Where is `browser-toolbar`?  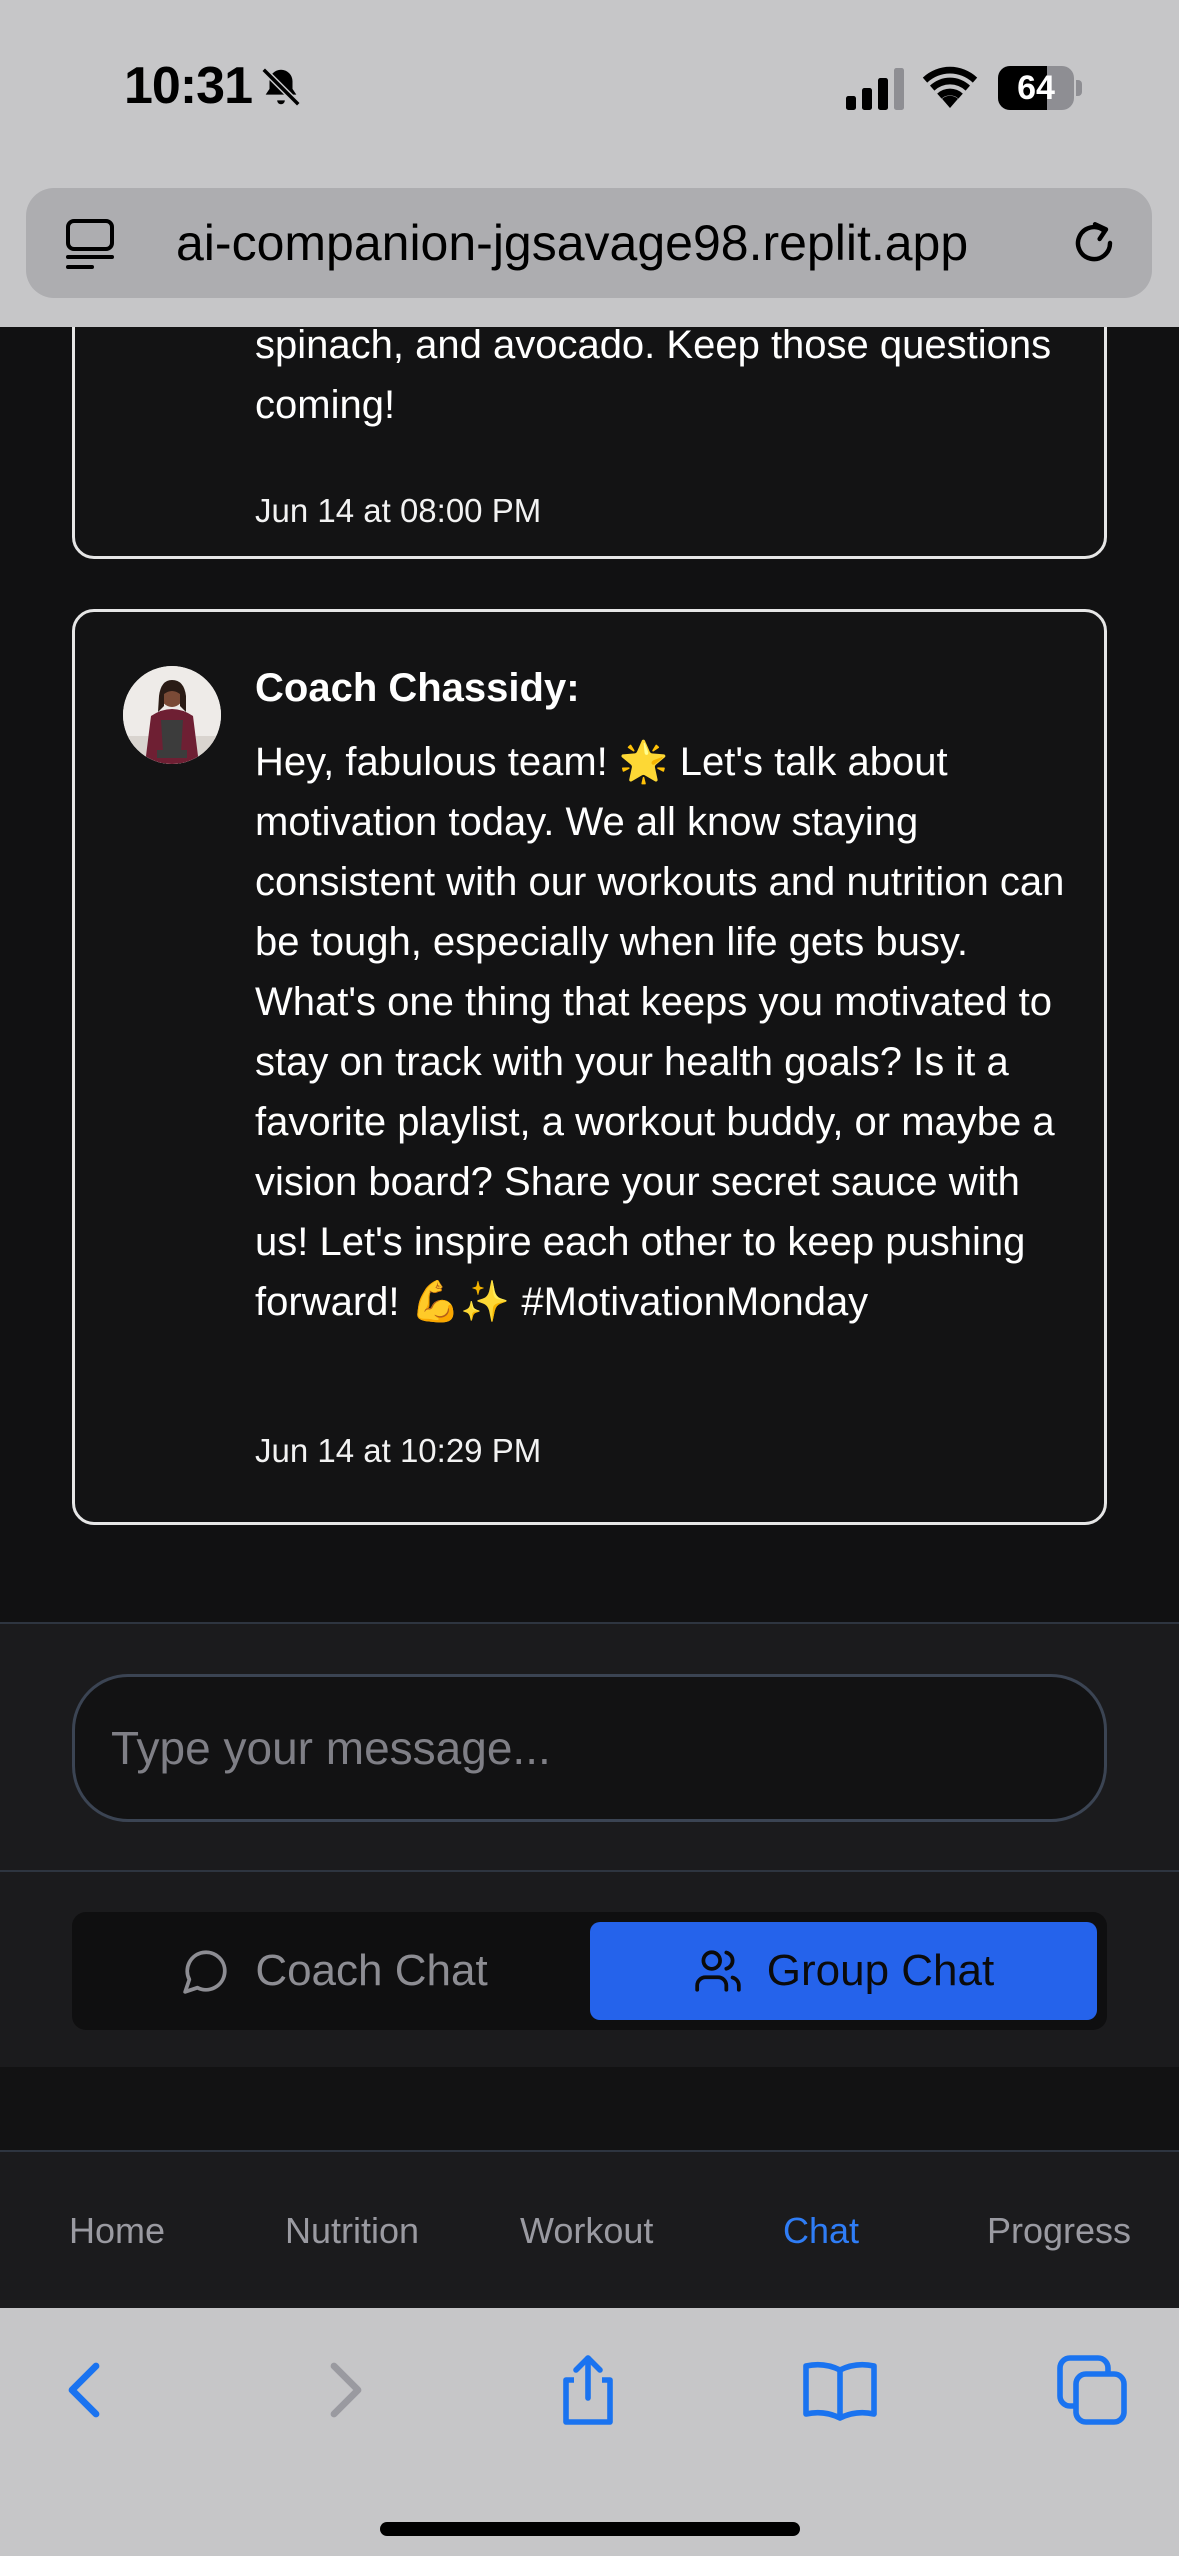 browser-toolbar is located at coordinates (589, 2432).